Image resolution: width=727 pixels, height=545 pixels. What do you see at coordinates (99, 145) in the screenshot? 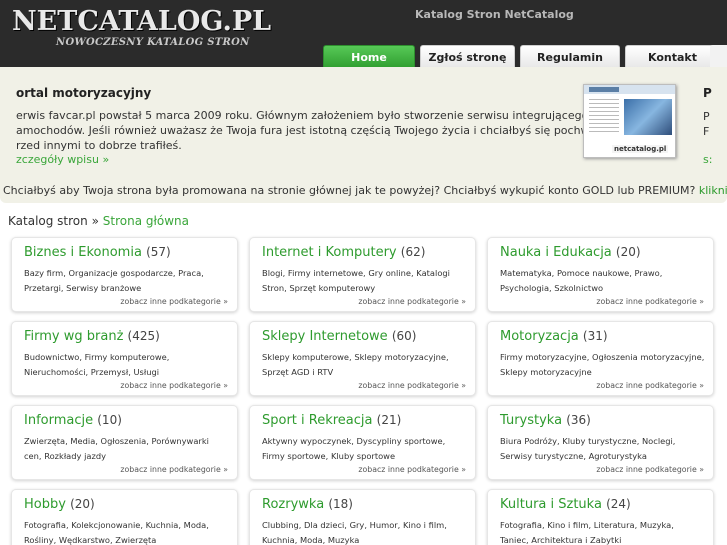
I see `featured-line: rzed innymi to dobrze trafiłeś.` at bounding box center [99, 145].